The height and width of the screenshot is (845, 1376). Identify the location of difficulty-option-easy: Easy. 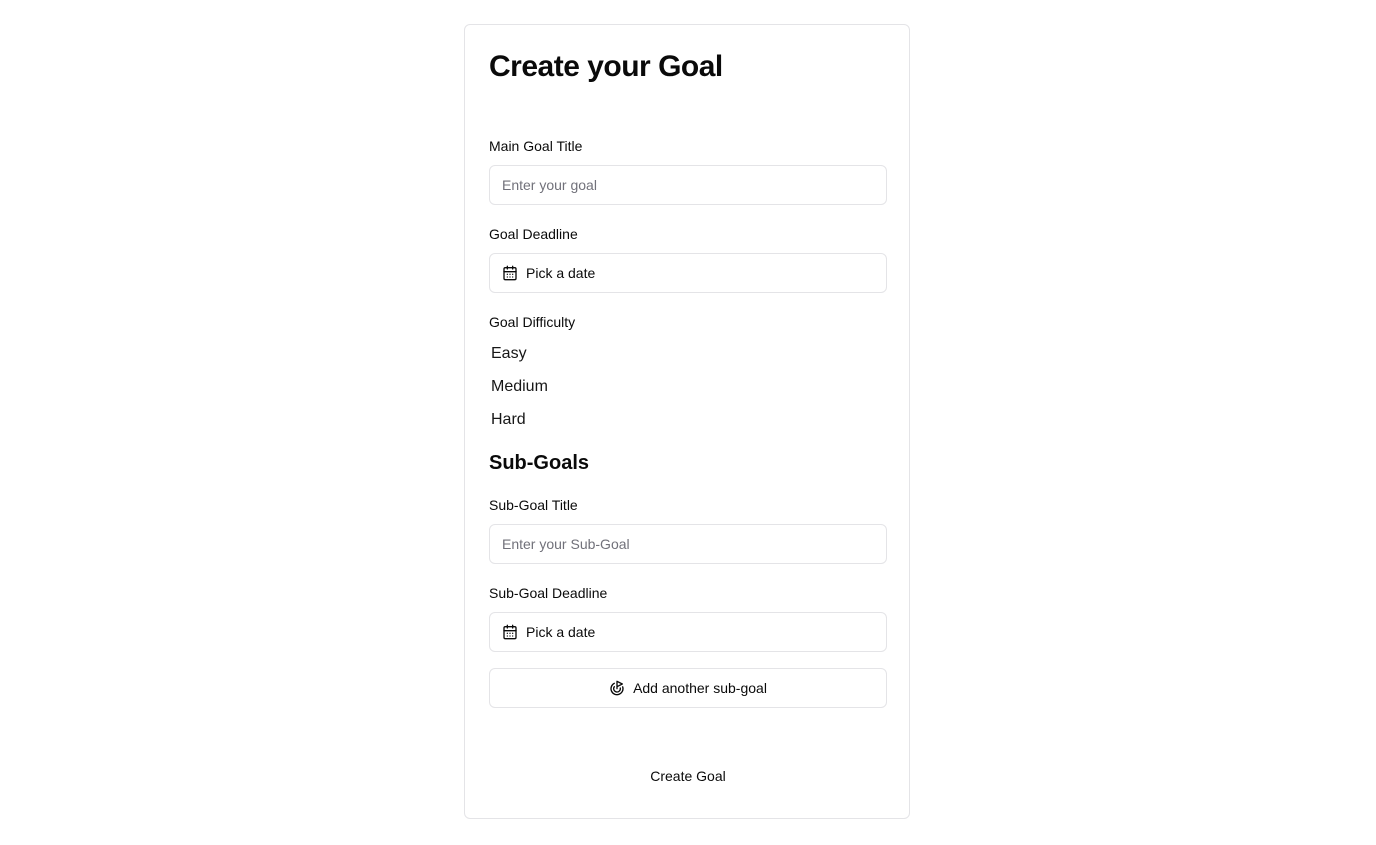
(509, 354).